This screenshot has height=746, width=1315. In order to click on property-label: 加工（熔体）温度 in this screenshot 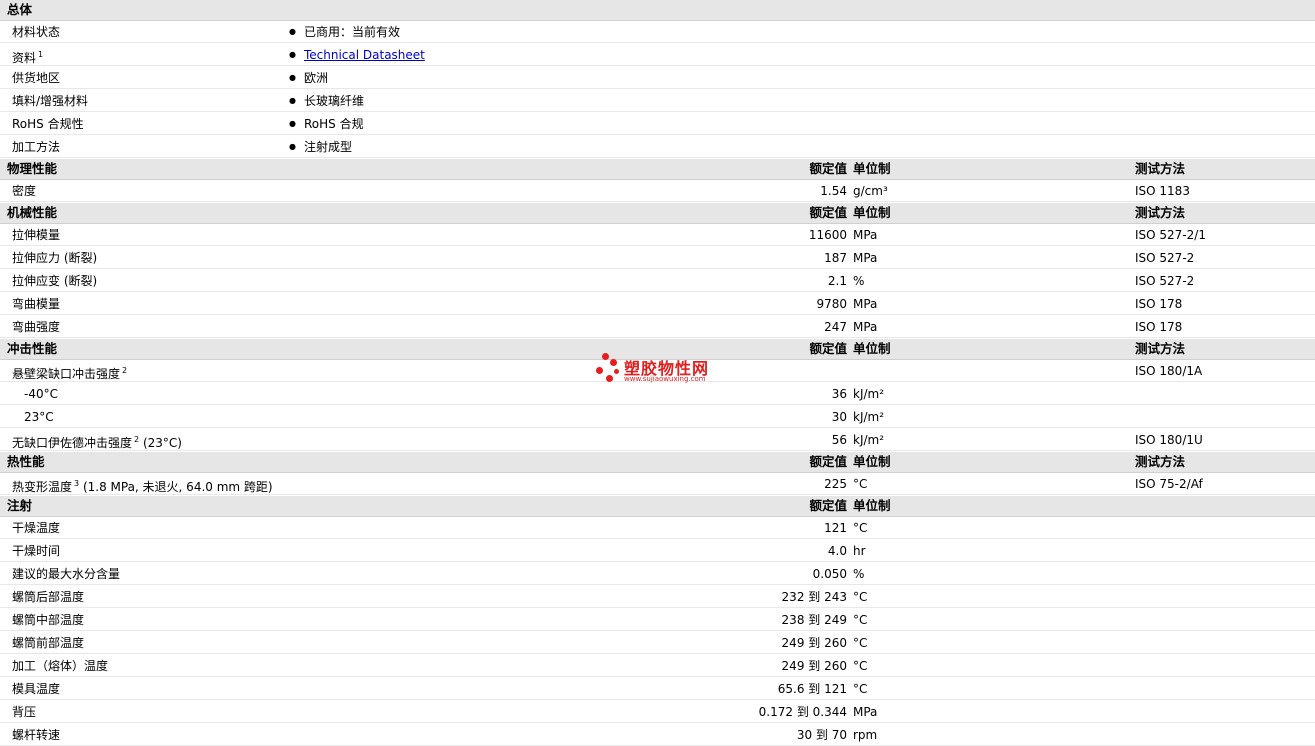, I will do `click(60, 666)`.